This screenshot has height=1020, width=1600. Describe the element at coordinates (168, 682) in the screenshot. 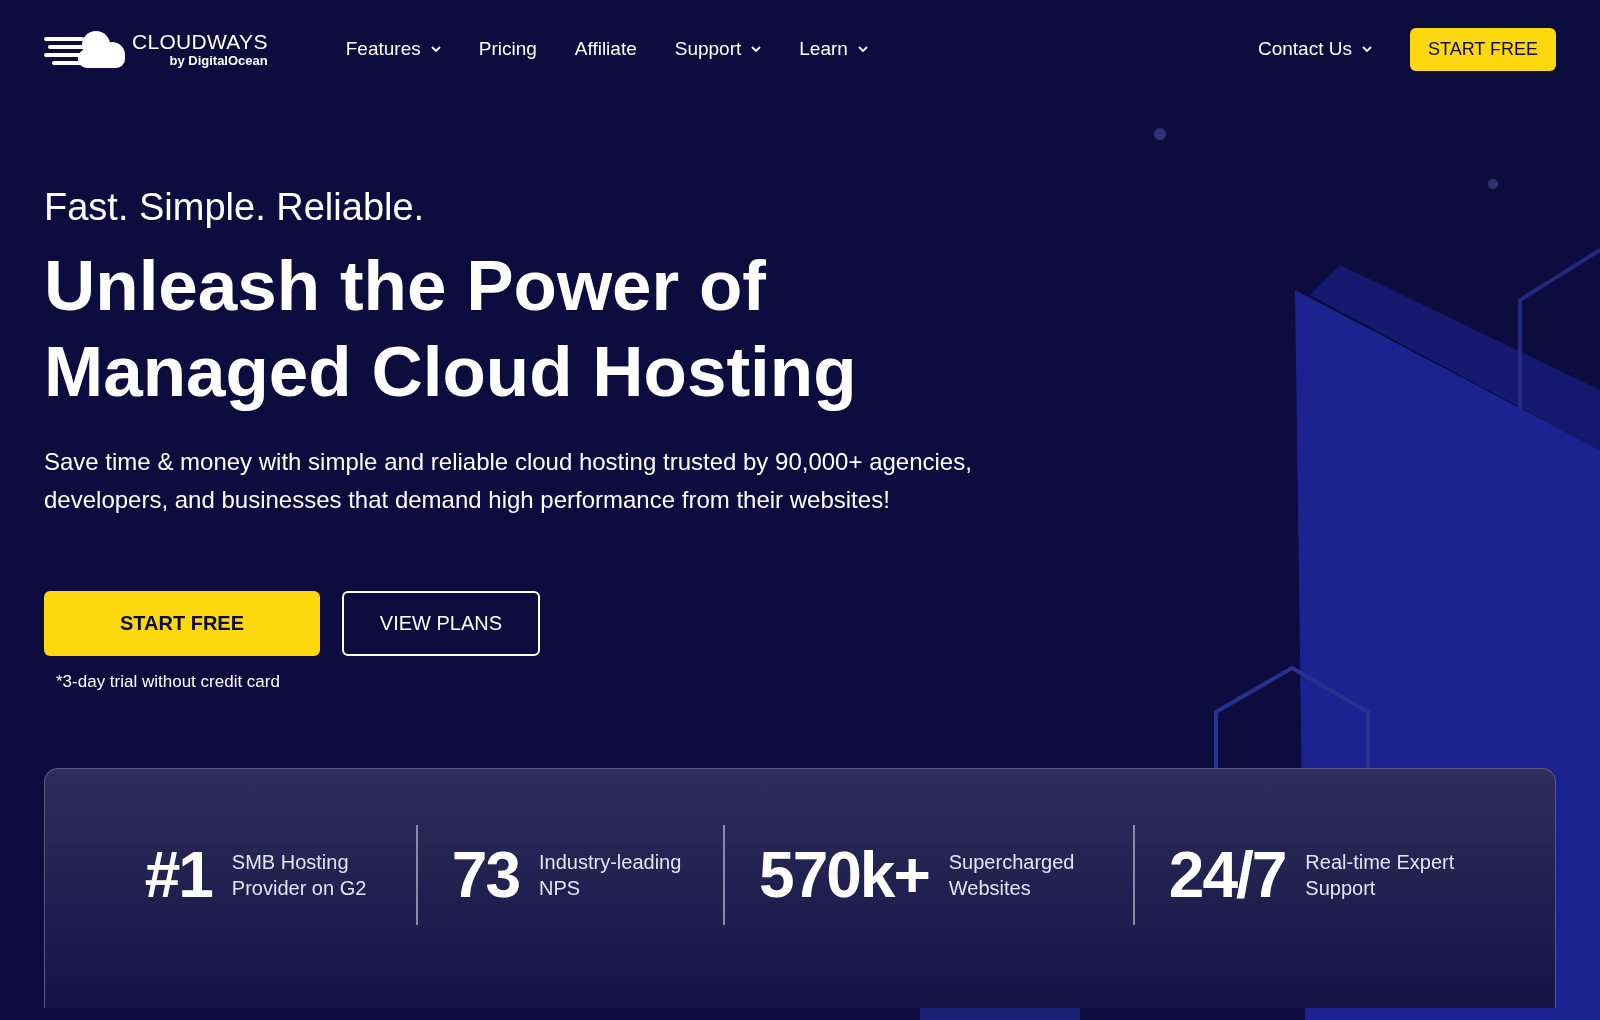

I see `trial-note: *3-day trial without credit card` at that location.